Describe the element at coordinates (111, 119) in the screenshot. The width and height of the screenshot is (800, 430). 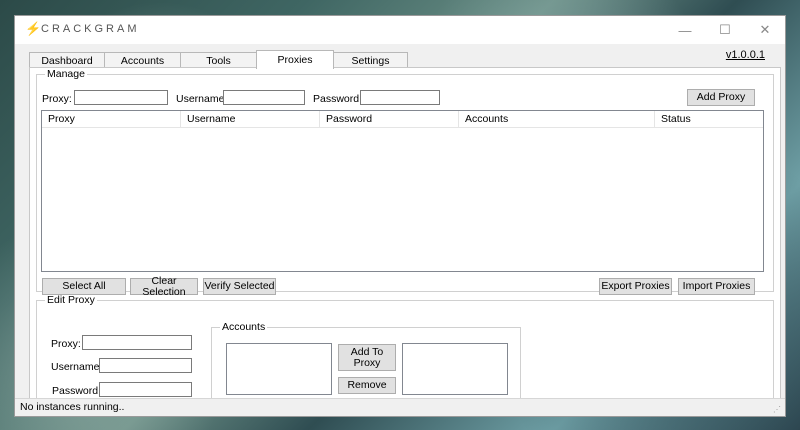
I see `column-header-proxy: Proxy` at that location.